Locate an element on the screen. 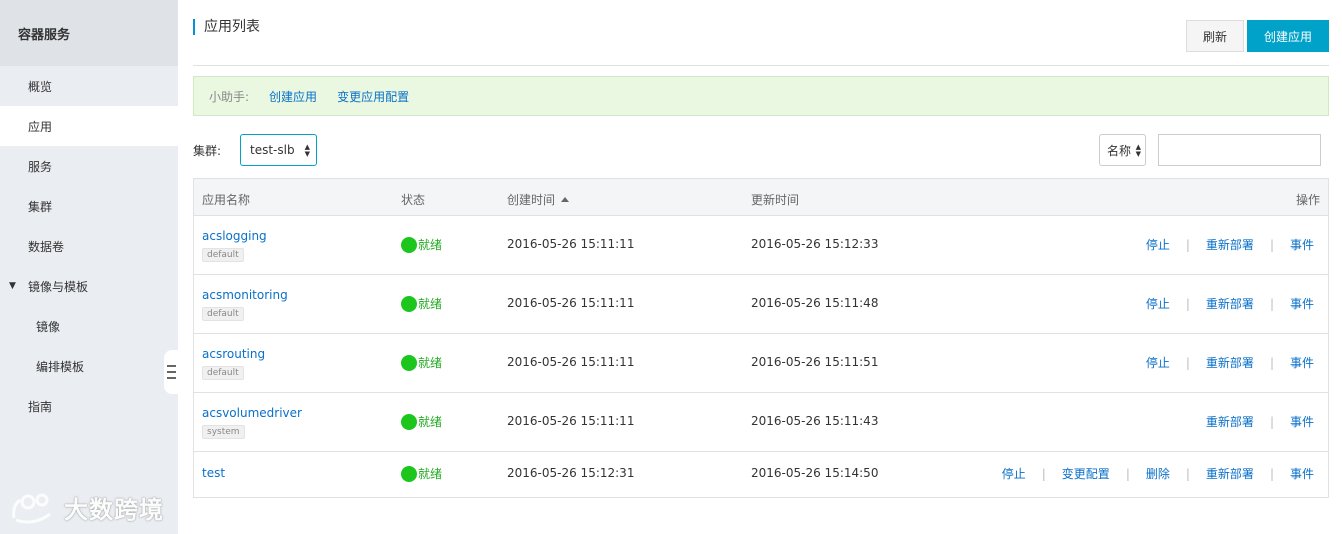  sidebar-item-images: 镜像 is located at coordinates (89, 326).